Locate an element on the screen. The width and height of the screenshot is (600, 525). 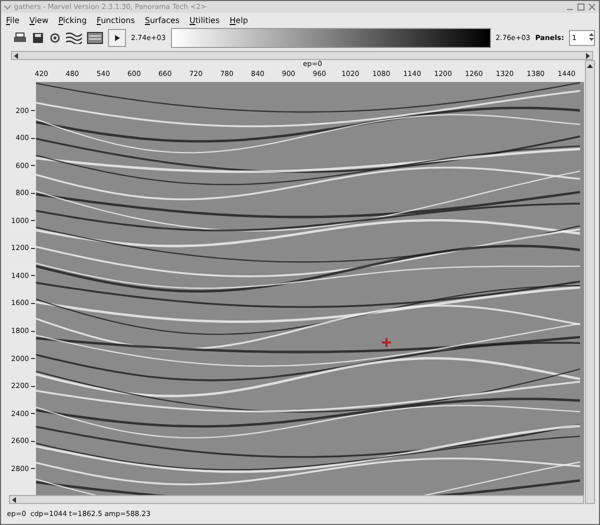
scroll-up-icon is located at coordinates (590, 66).